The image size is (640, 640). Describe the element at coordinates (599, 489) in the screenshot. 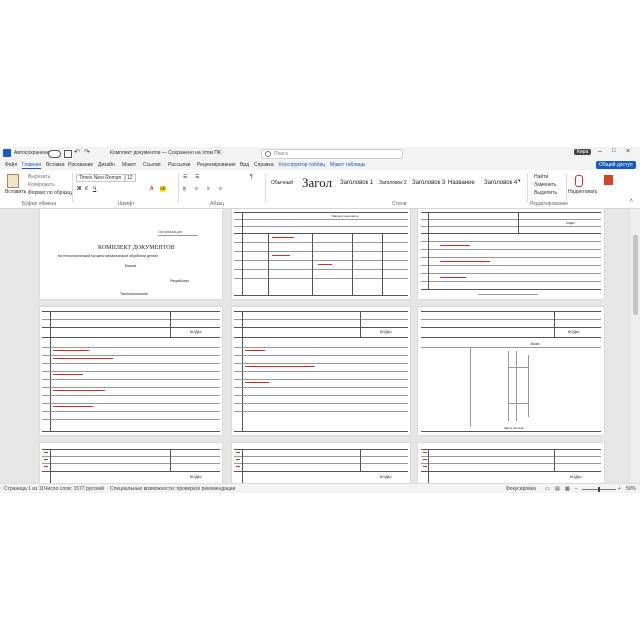

I see `zoom-slider-thumb` at that location.